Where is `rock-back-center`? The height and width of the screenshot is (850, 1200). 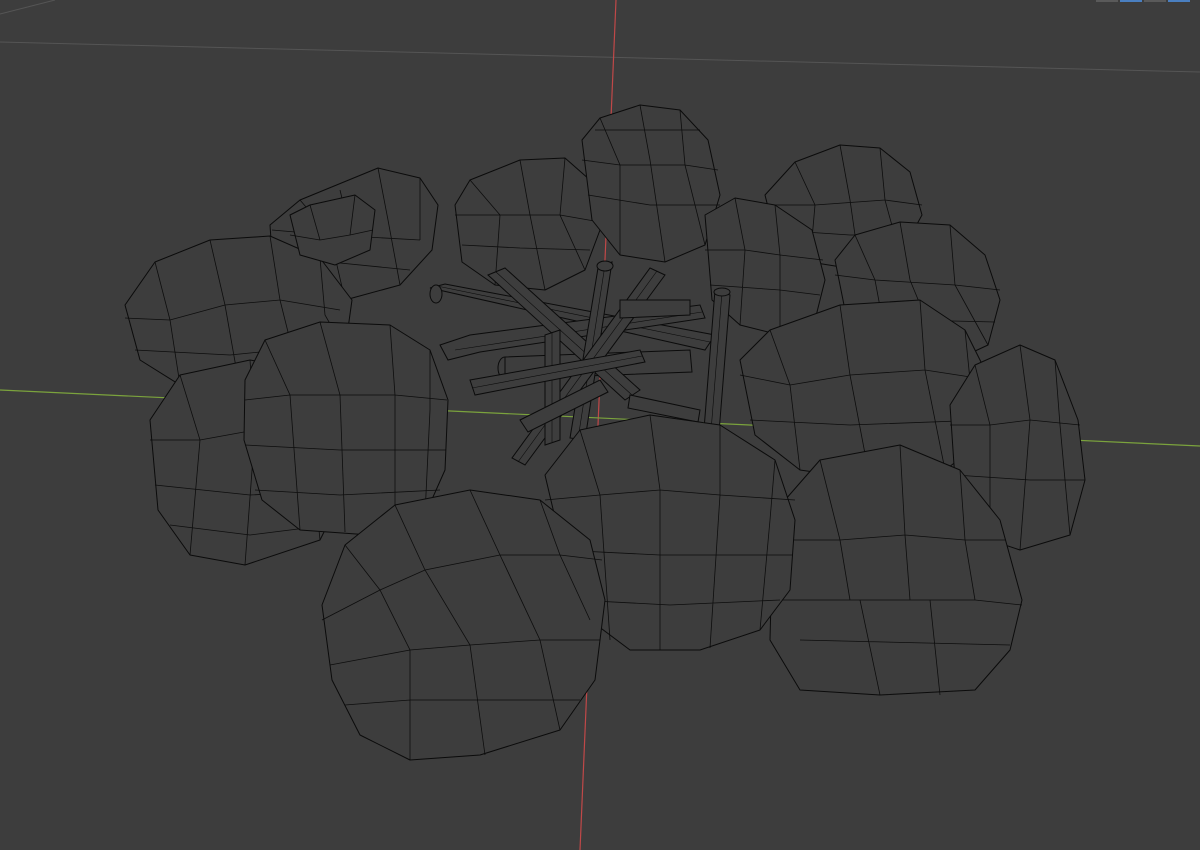 rock-back-center is located at coordinates (527, 224).